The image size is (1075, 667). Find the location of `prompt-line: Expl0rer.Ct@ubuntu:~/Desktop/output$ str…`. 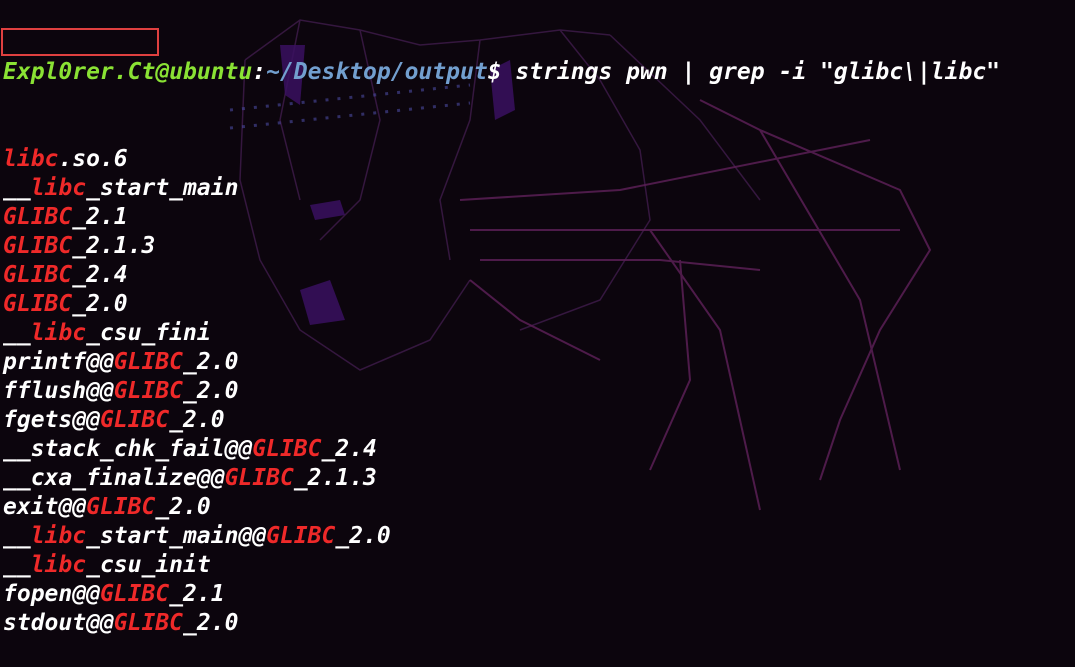

prompt-line: Expl0rer.Ct@ubuntu:~/Desktop/output$ str… is located at coordinates (501, 72).